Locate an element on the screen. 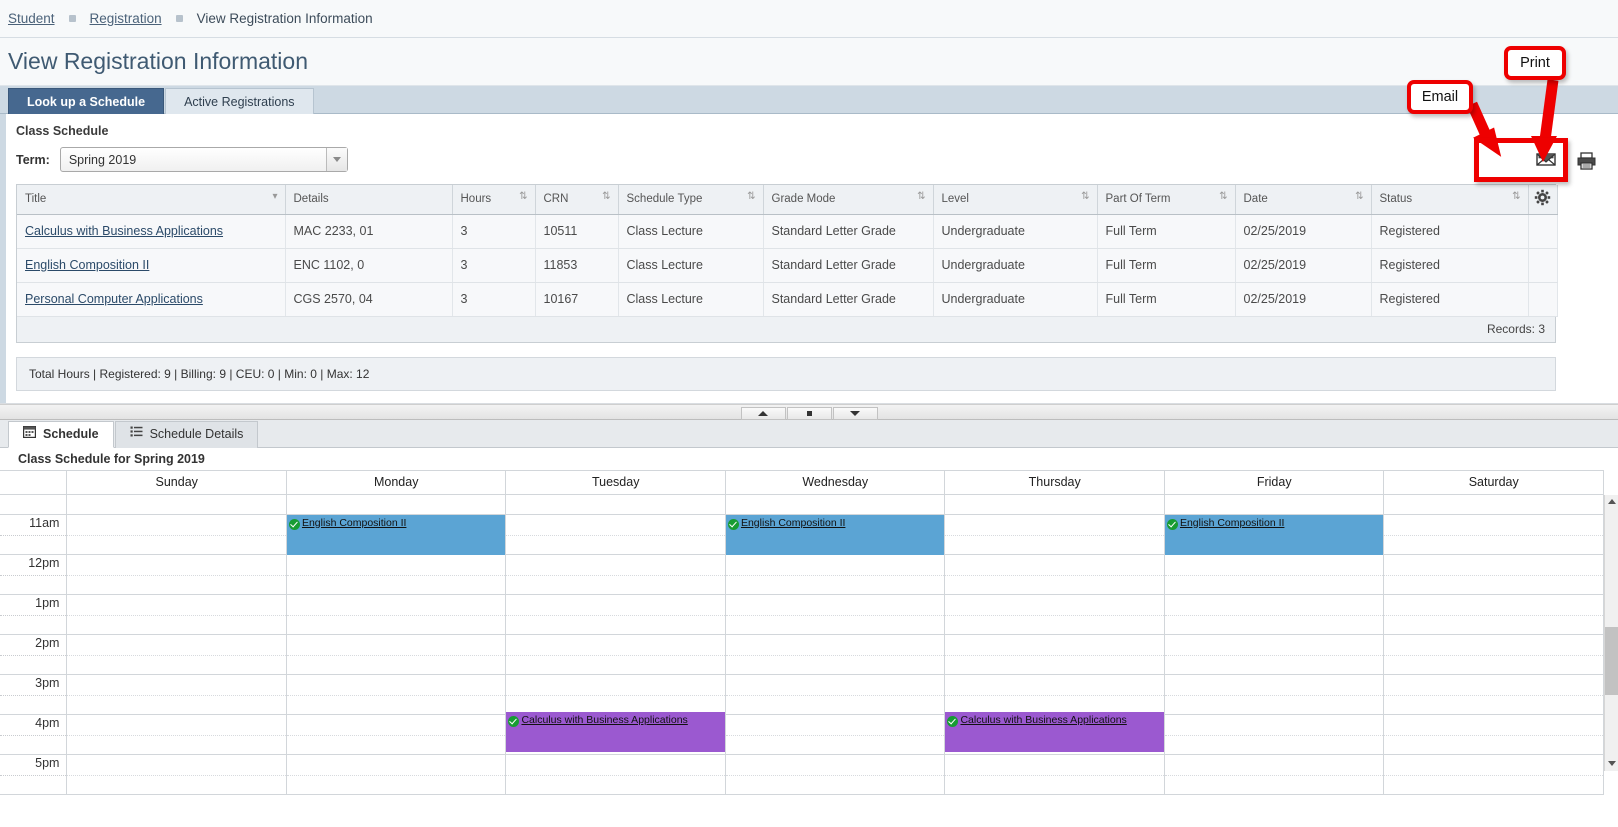 This screenshot has width=1618, height=827. tab-look-up-a-schedule: Look up a Schedule is located at coordinates (86, 101).